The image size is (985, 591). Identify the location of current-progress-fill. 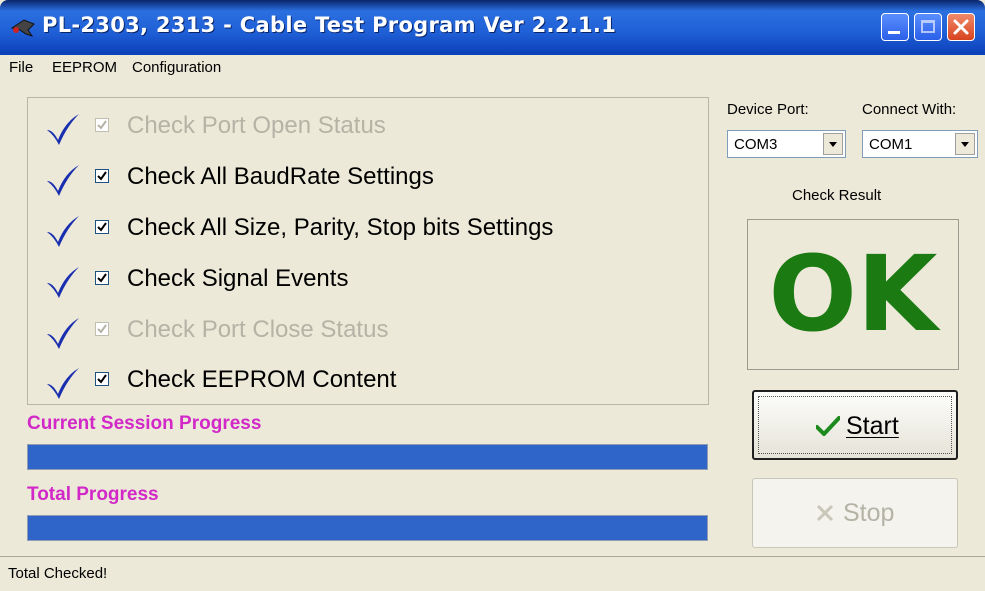
(367, 457).